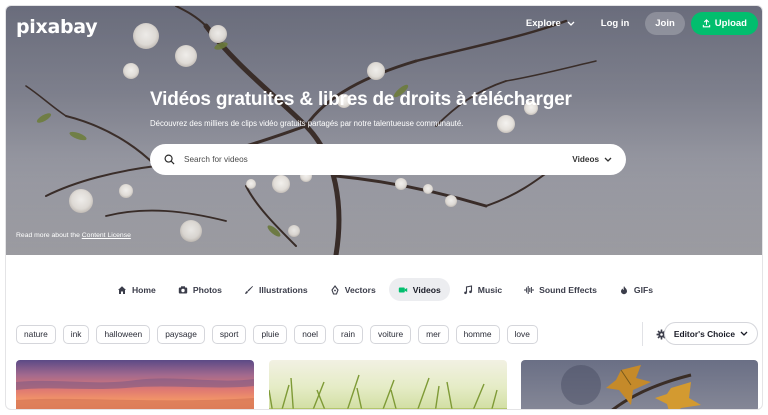 The height and width of the screenshot is (415, 768). Describe the element at coordinates (283, 289) in the screenshot. I see `tab-label: Illustrations` at that location.